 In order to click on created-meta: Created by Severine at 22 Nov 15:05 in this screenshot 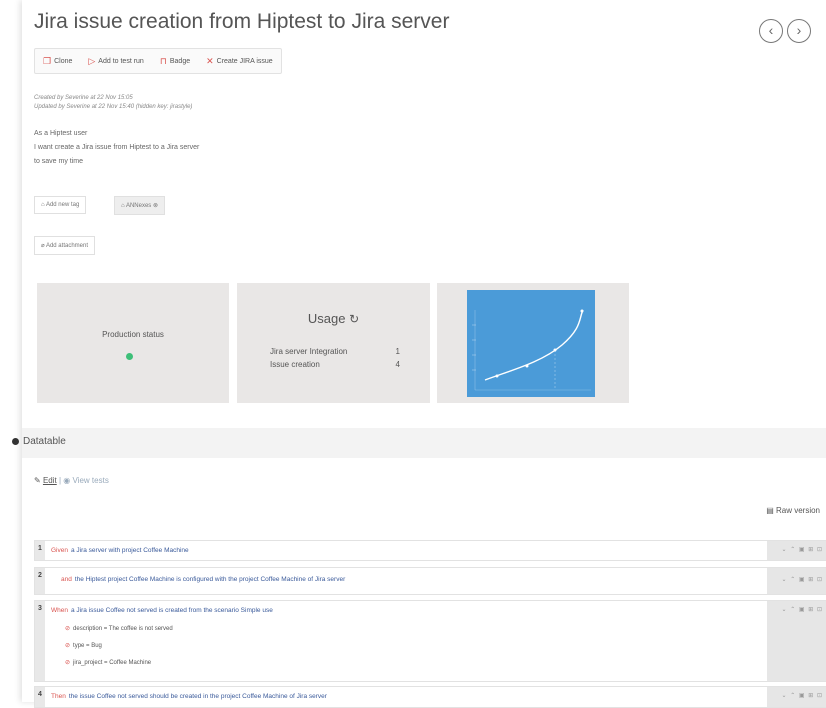, I will do `click(83, 98)`.